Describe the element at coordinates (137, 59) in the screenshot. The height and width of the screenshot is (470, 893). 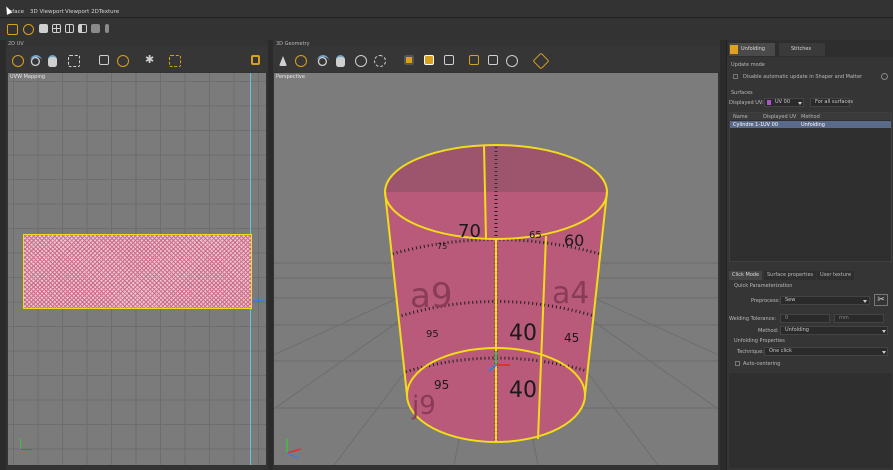
I see `uv-toolbar: ✱` at that location.